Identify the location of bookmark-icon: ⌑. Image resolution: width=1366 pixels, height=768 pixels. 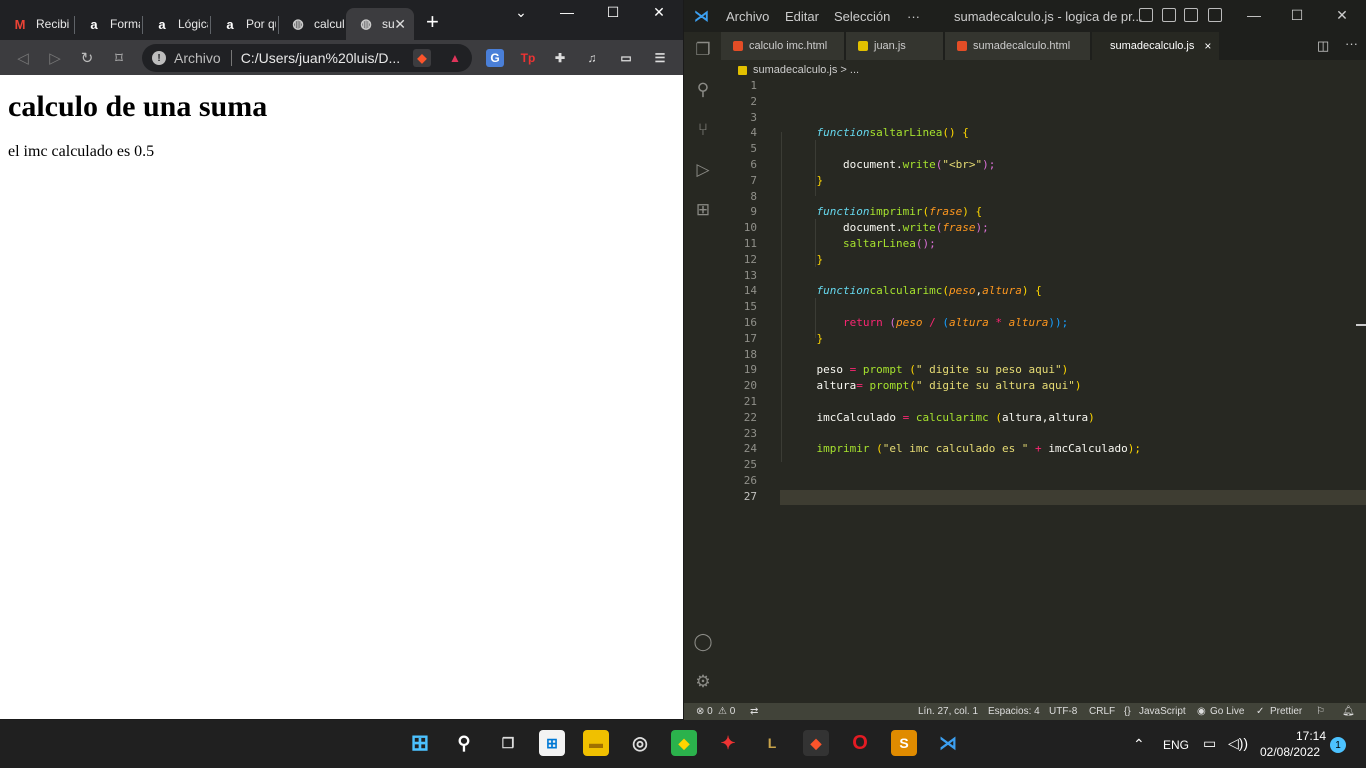
(119, 58).